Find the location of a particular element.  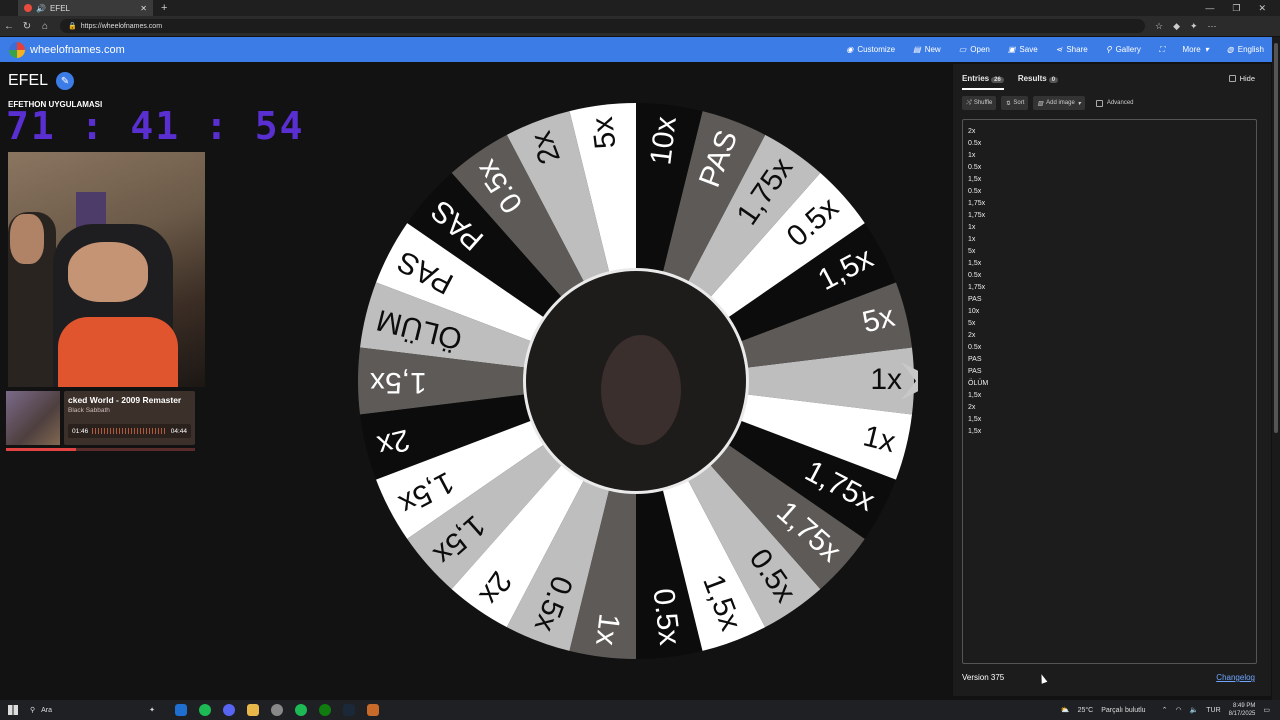

advanced-toggle: Advanced is located at coordinates (1114, 103).